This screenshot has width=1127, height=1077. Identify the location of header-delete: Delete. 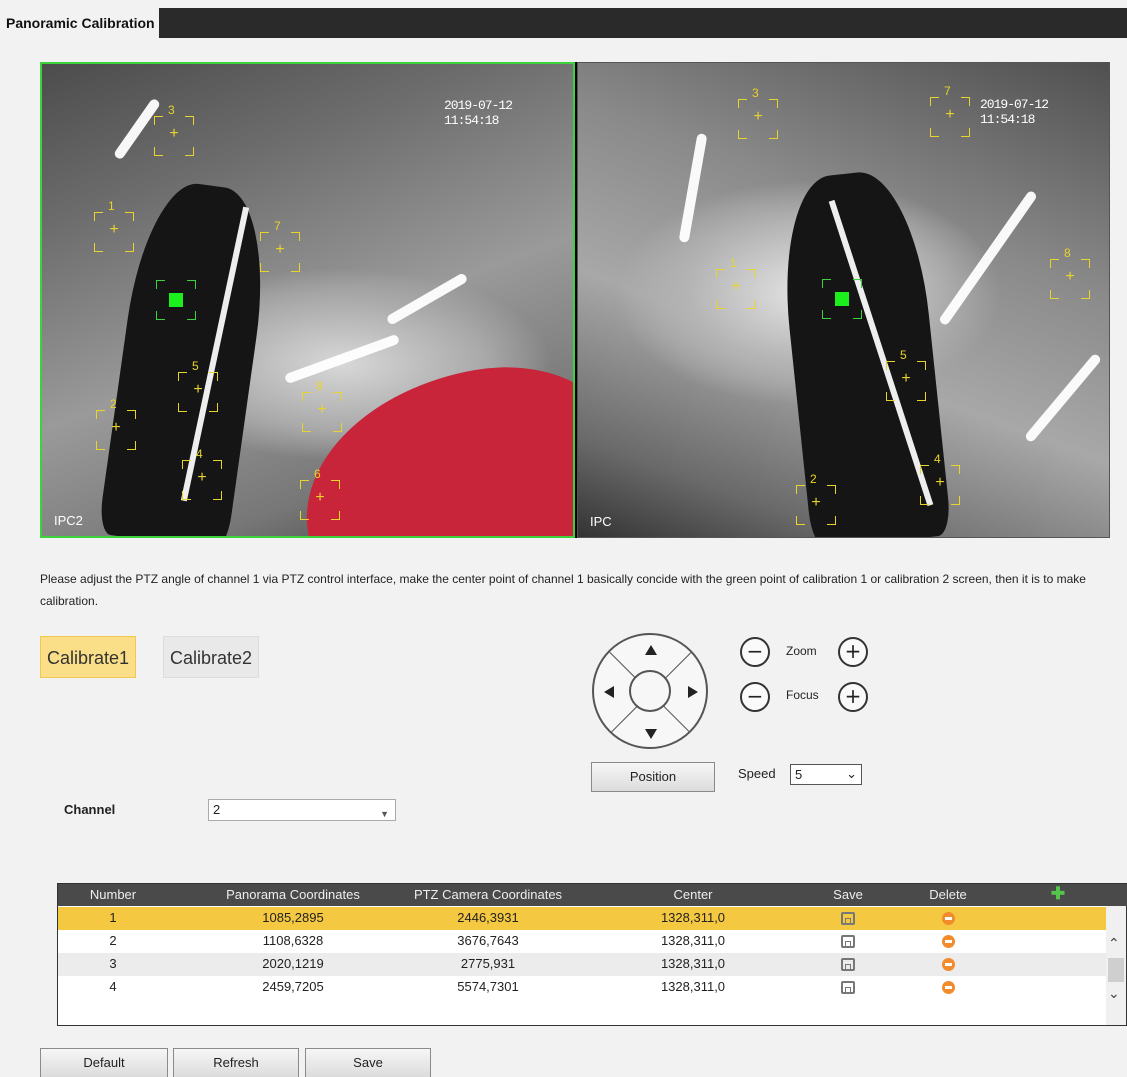
(948, 894).